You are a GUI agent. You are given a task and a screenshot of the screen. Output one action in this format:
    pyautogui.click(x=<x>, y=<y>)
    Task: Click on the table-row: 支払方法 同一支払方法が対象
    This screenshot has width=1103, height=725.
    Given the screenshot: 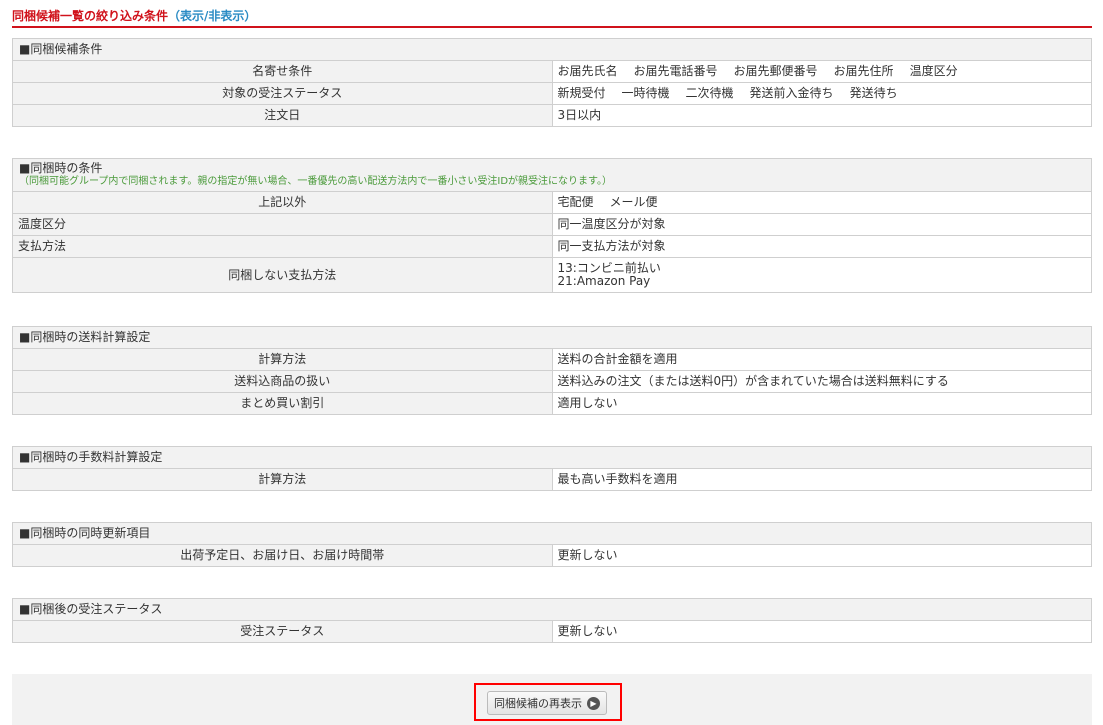 What is the action you would take?
    pyautogui.click(x=552, y=246)
    